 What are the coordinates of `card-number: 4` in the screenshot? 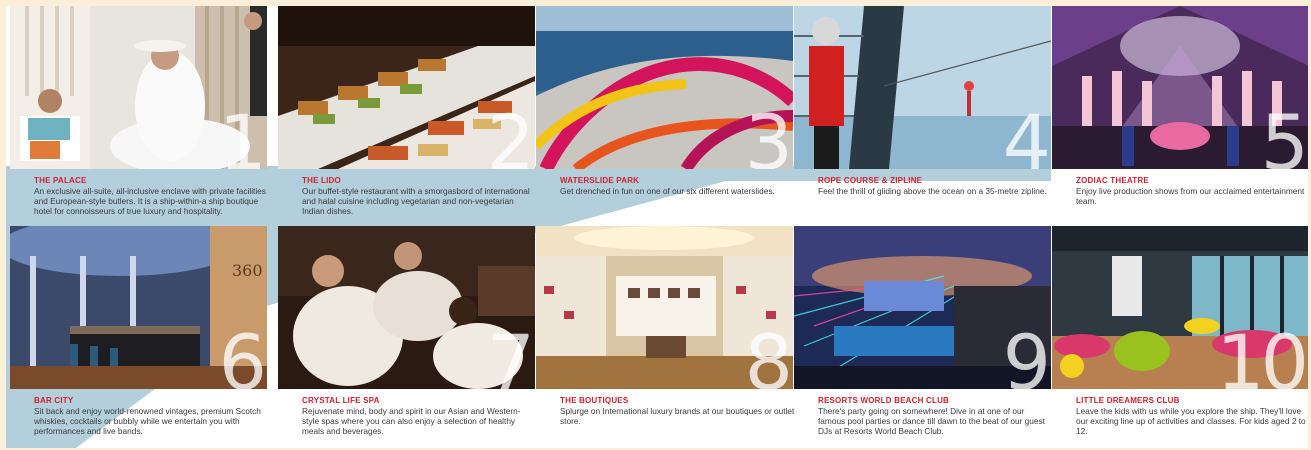 It's located at (1026, 134).